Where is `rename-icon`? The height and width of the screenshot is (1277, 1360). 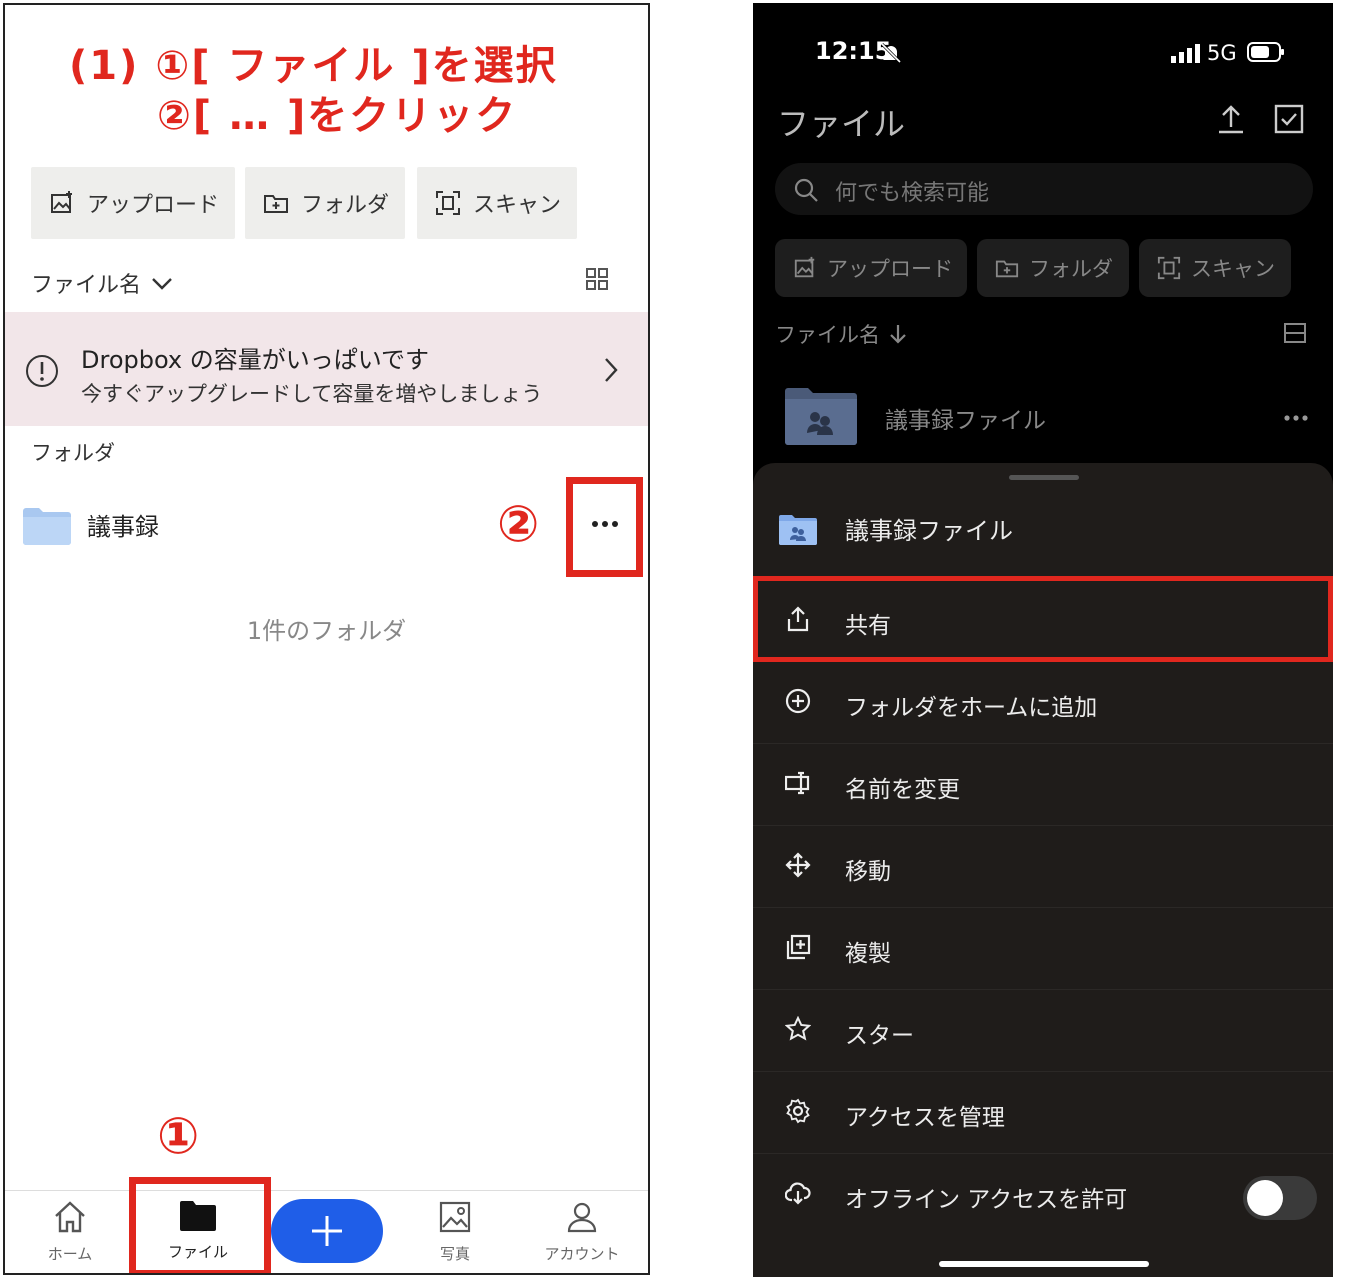 rename-icon is located at coordinates (797, 783).